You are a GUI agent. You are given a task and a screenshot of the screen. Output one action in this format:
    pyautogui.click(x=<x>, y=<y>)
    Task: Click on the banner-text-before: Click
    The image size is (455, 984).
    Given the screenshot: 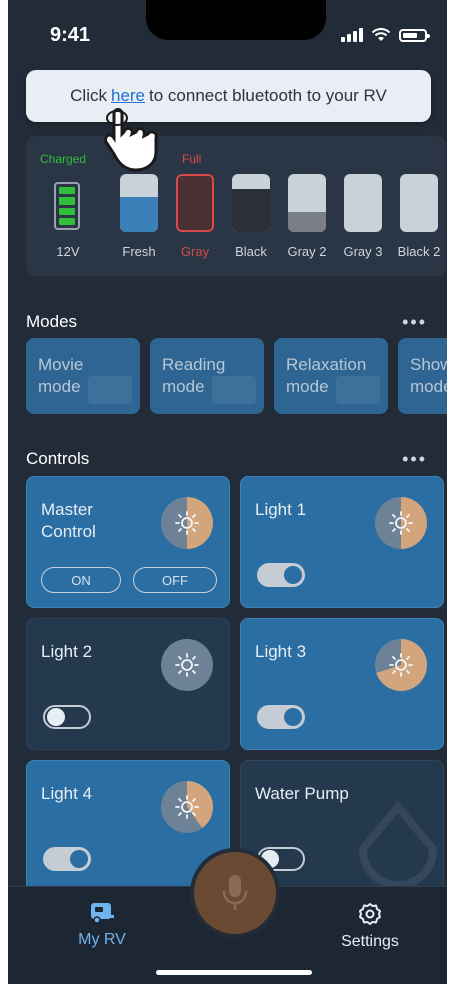 What is the action you would take?
    pyautogui.click(x=88, y=95)
    